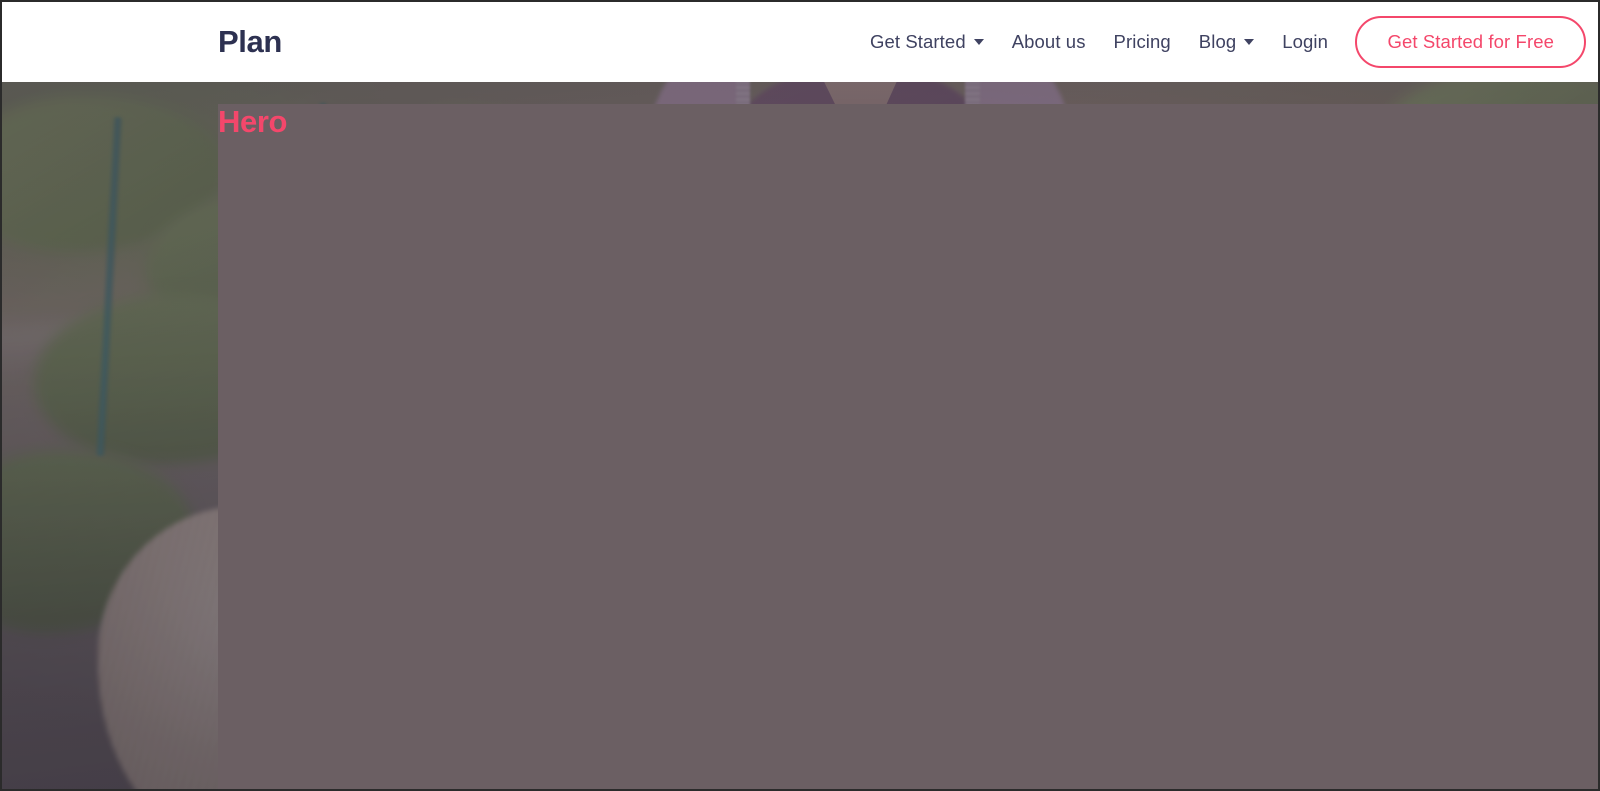 Image resolution: width=1600 pixels, height=791 pixels. Describe the element at coordinates (1217, 41) in the screenshot. I see `nav-item-blog-label: Blog` at that location.